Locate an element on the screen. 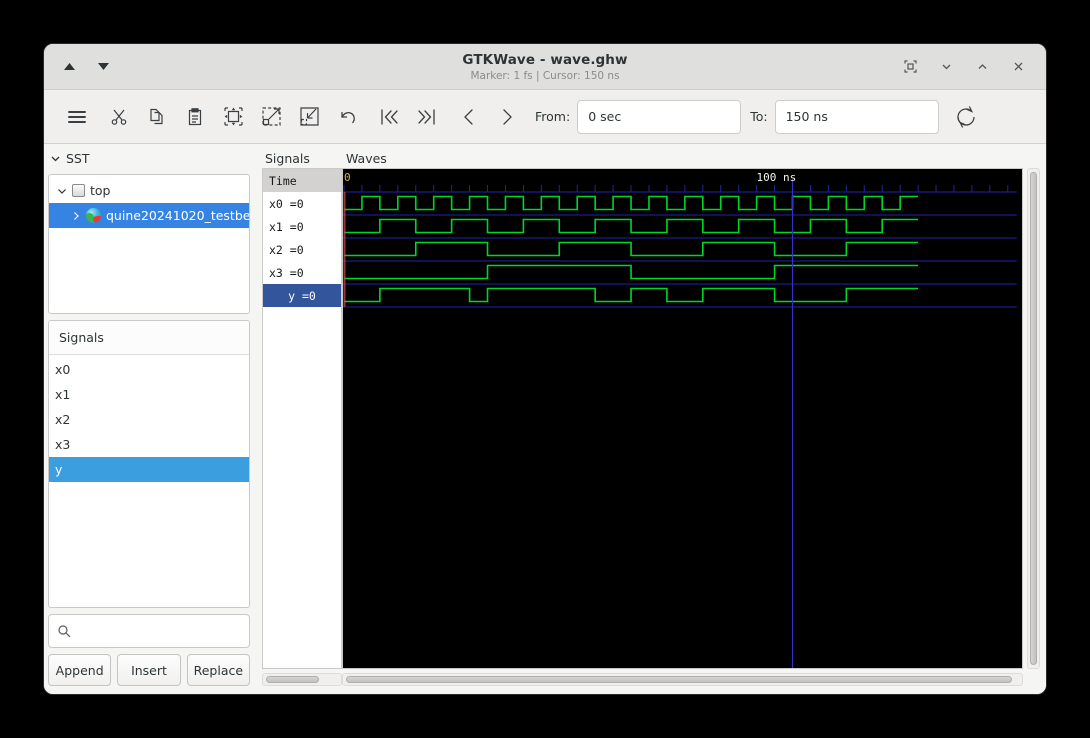  waves-vertical-scrollbar is located at coordinates (1033, 418).